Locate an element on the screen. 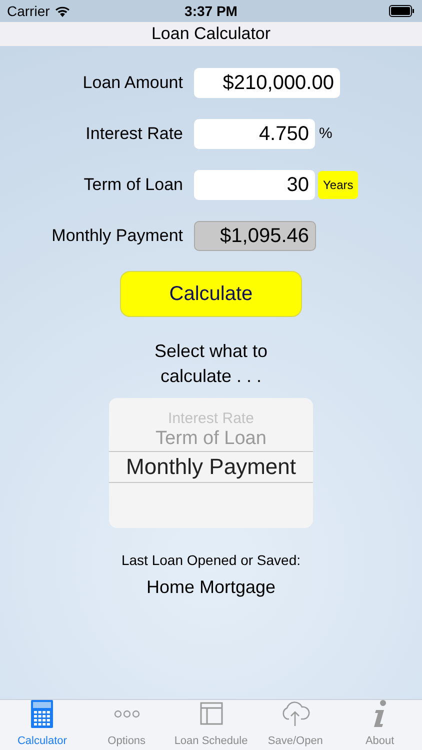 This screenshot has width=422, height=750. carrier-label: Carrier is located at coordinates (28, 11).